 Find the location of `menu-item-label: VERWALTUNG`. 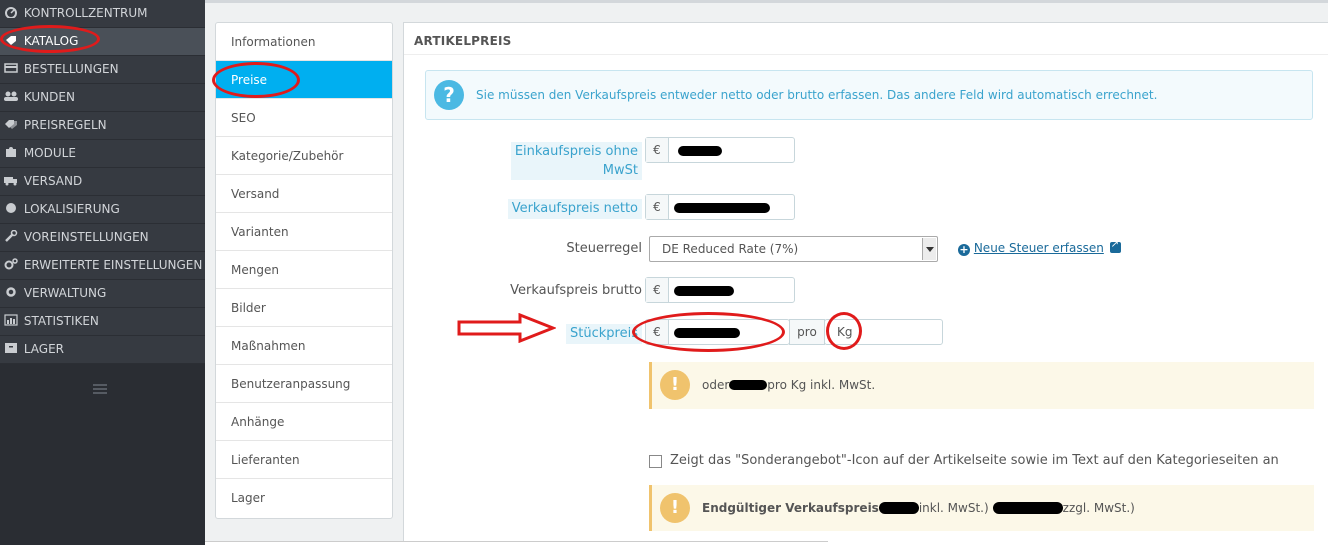

menu-item-label: VERWALTUNG is located at coordinates (65, 293).